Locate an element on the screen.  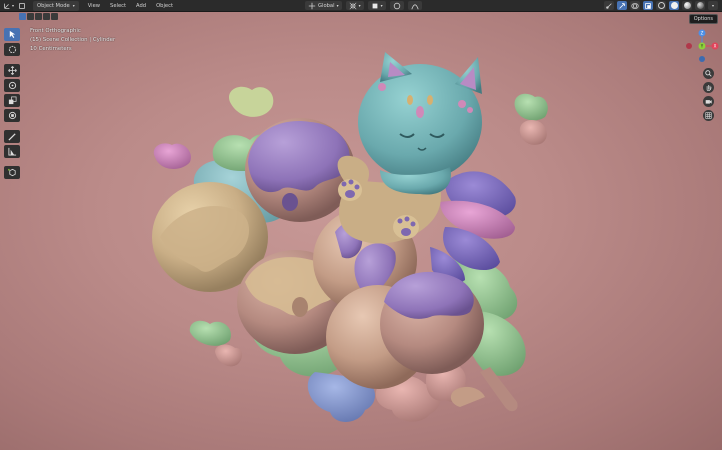
mode-dropdown: Object Mode ▾ is located at coordinates (56, 5).